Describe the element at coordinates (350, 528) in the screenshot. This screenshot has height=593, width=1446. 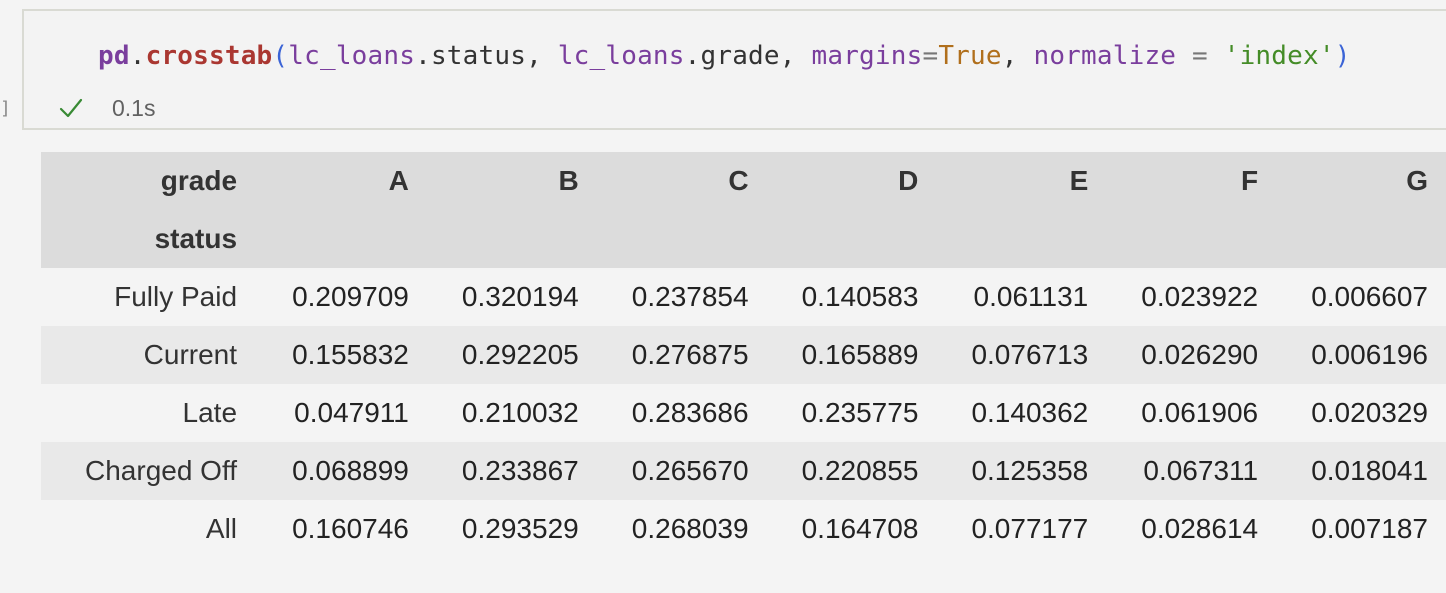
I see `table-cell: 0.160746` at that location.